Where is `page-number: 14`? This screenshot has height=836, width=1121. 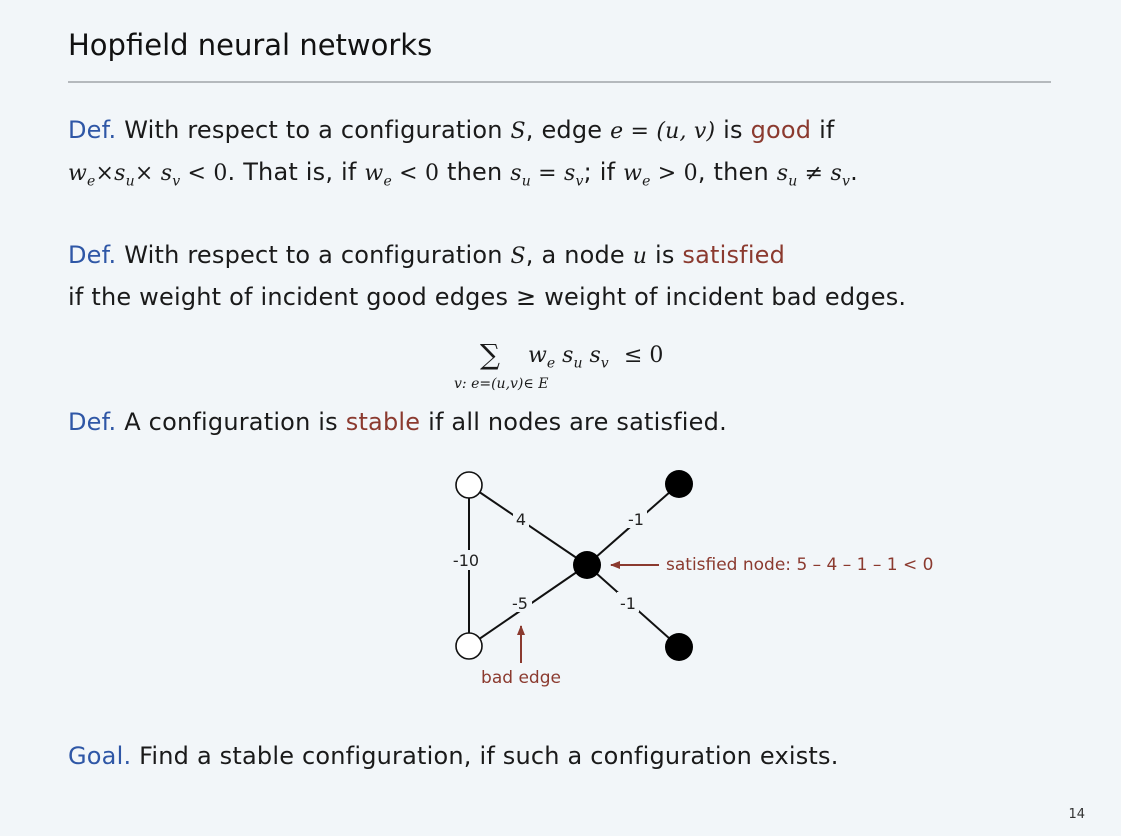
page-number: 14 is located at coordinates (1076, 814).